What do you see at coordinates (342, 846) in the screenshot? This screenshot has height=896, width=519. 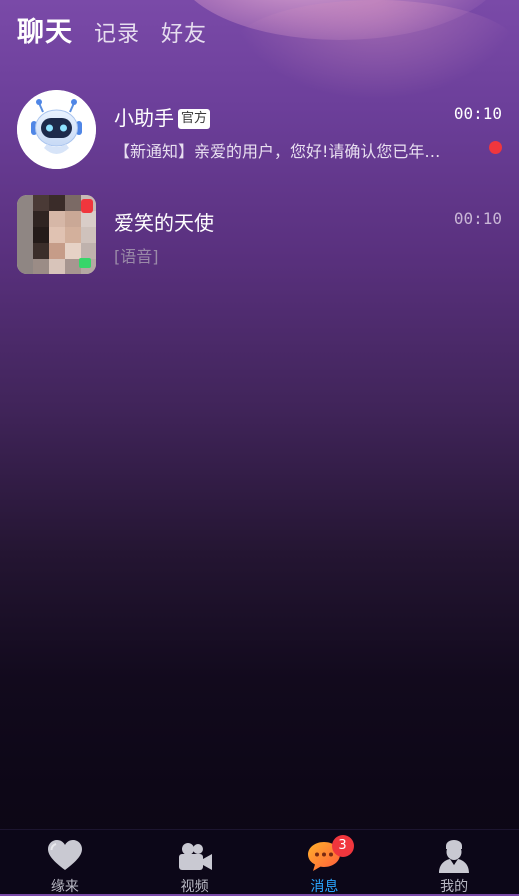 I see `unread-count-badge: 3` at bounding box center [342, 846].